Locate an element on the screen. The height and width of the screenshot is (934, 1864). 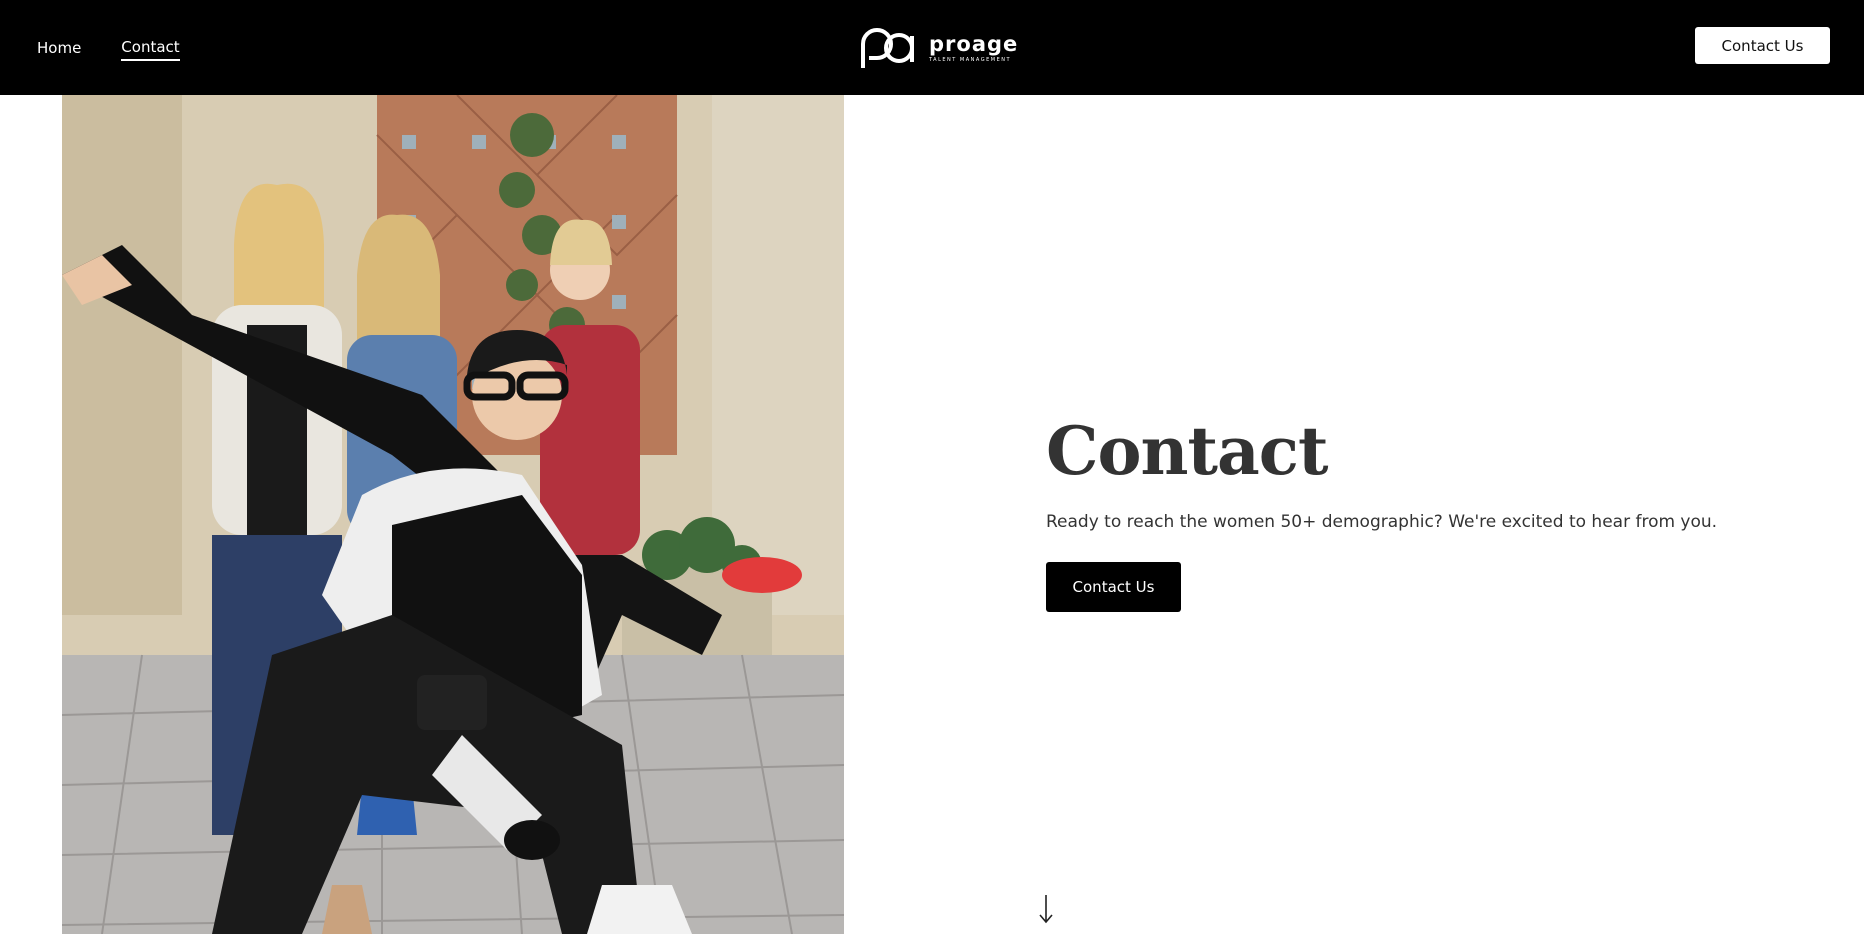
logo-wordmark: proage is located at coordinates (974, 43).